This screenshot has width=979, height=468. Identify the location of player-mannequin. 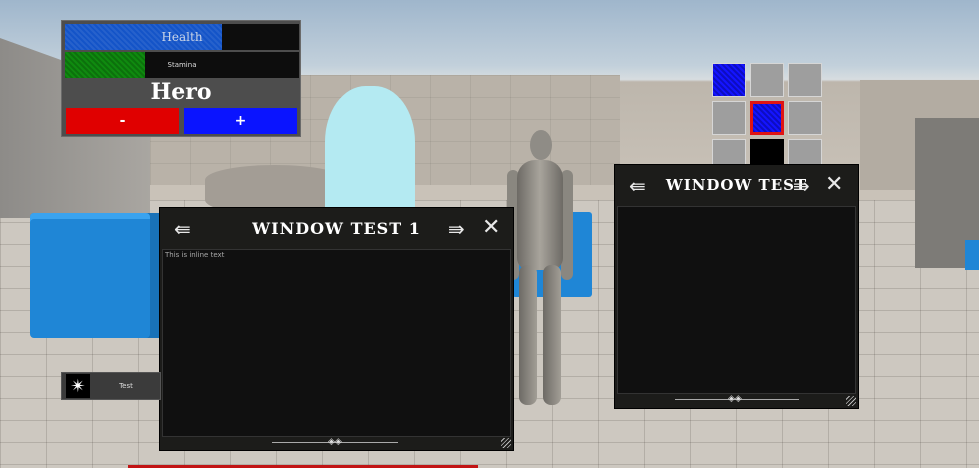
(540, 272).